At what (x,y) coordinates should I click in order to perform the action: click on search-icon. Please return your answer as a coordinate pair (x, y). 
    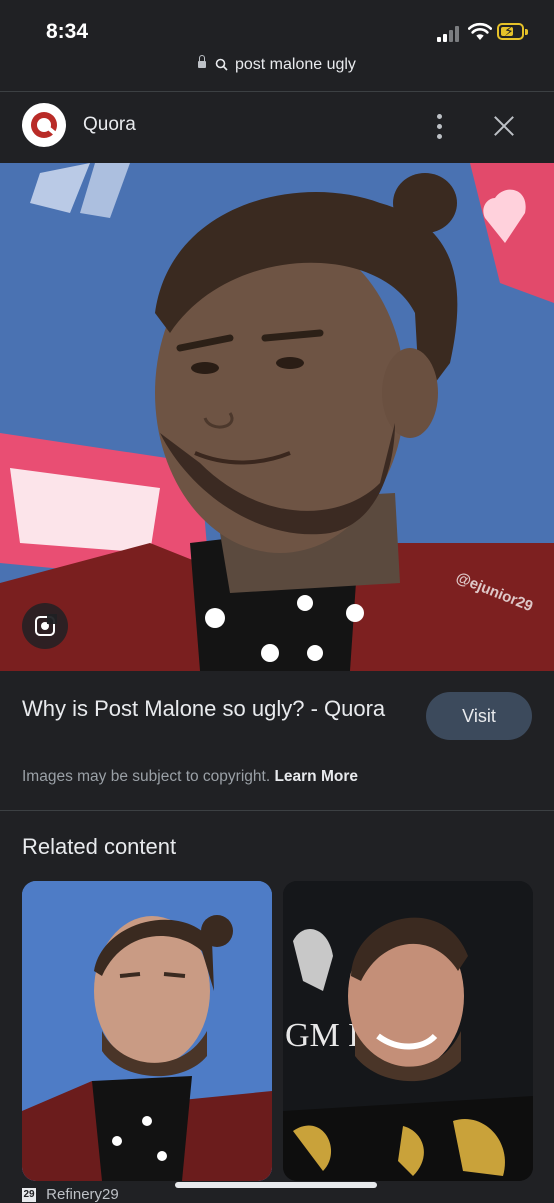
    Looking at the image, I should click on (221, 64).